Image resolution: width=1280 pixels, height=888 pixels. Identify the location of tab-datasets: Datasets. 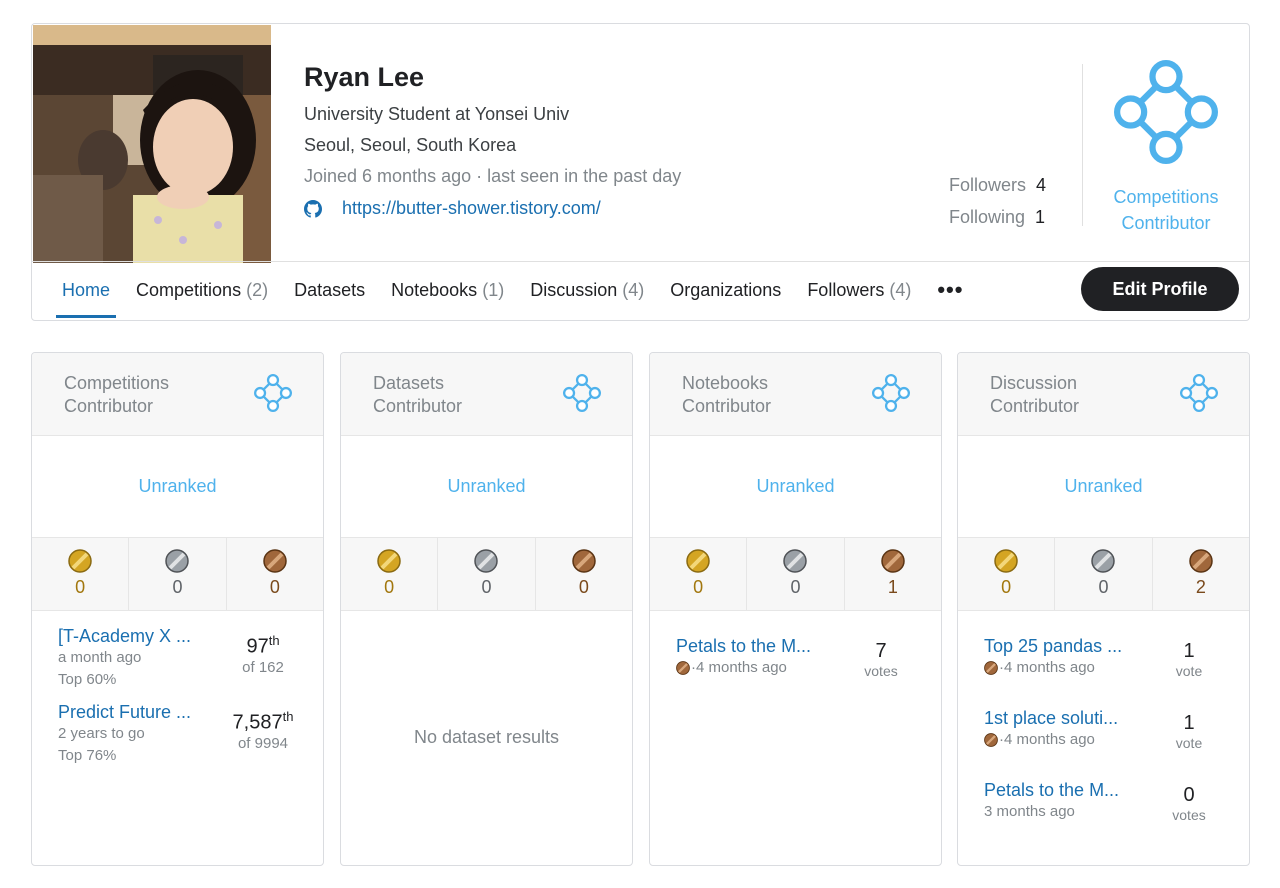
(329, 295).